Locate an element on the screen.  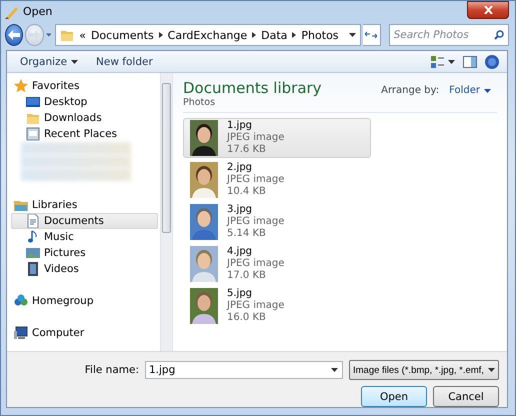
organize-menu: Organize is located at coordinates (49, 62).